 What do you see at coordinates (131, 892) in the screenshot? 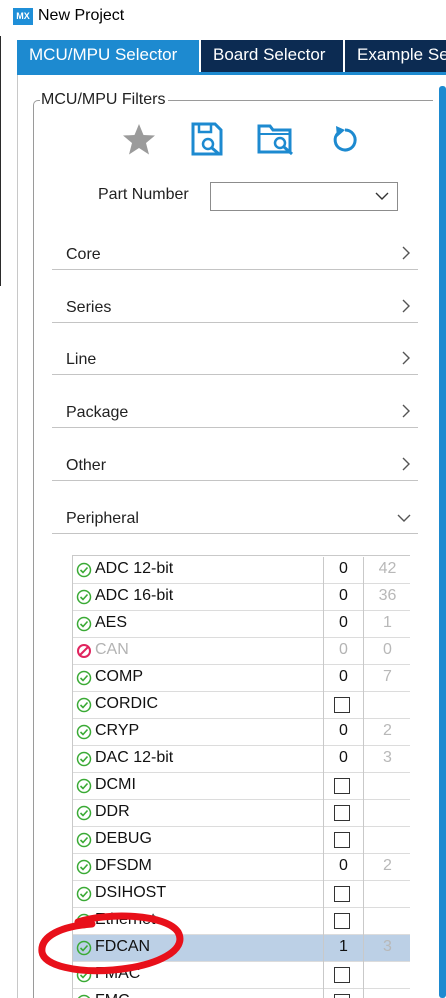
I see `peripheral-name: DSIHOST` at bounding box center [131, 892].